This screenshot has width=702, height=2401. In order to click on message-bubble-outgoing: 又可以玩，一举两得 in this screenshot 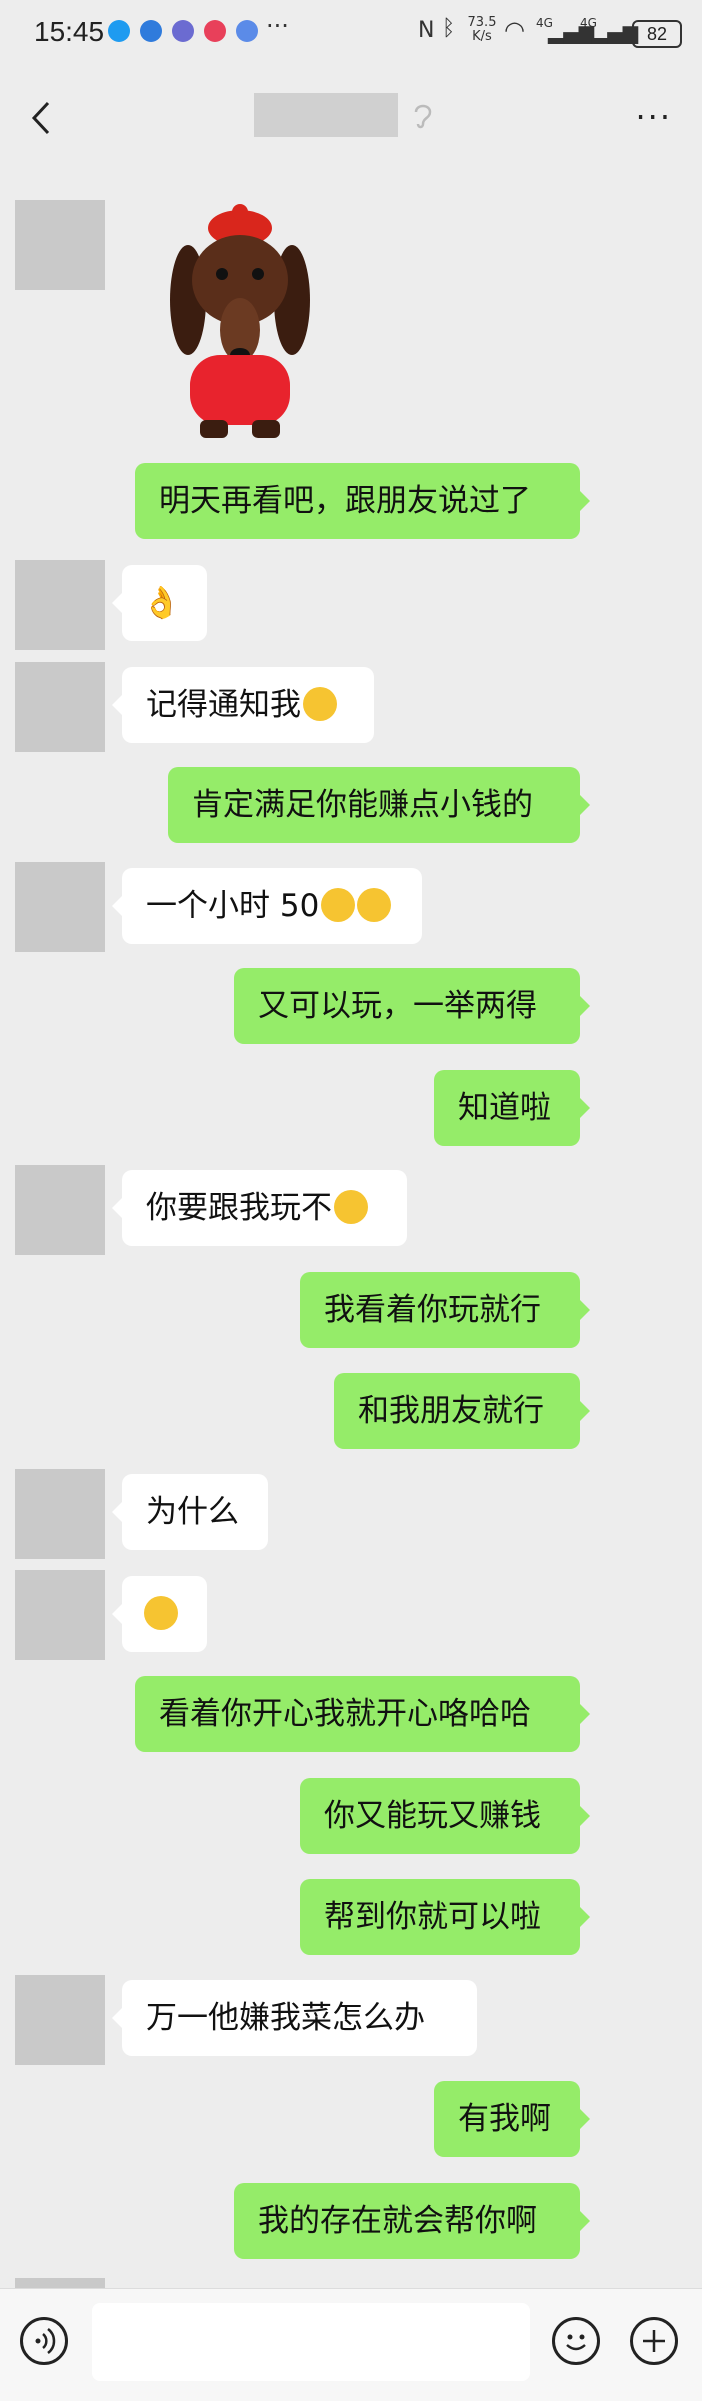, I will do `click(412, 1006)`.